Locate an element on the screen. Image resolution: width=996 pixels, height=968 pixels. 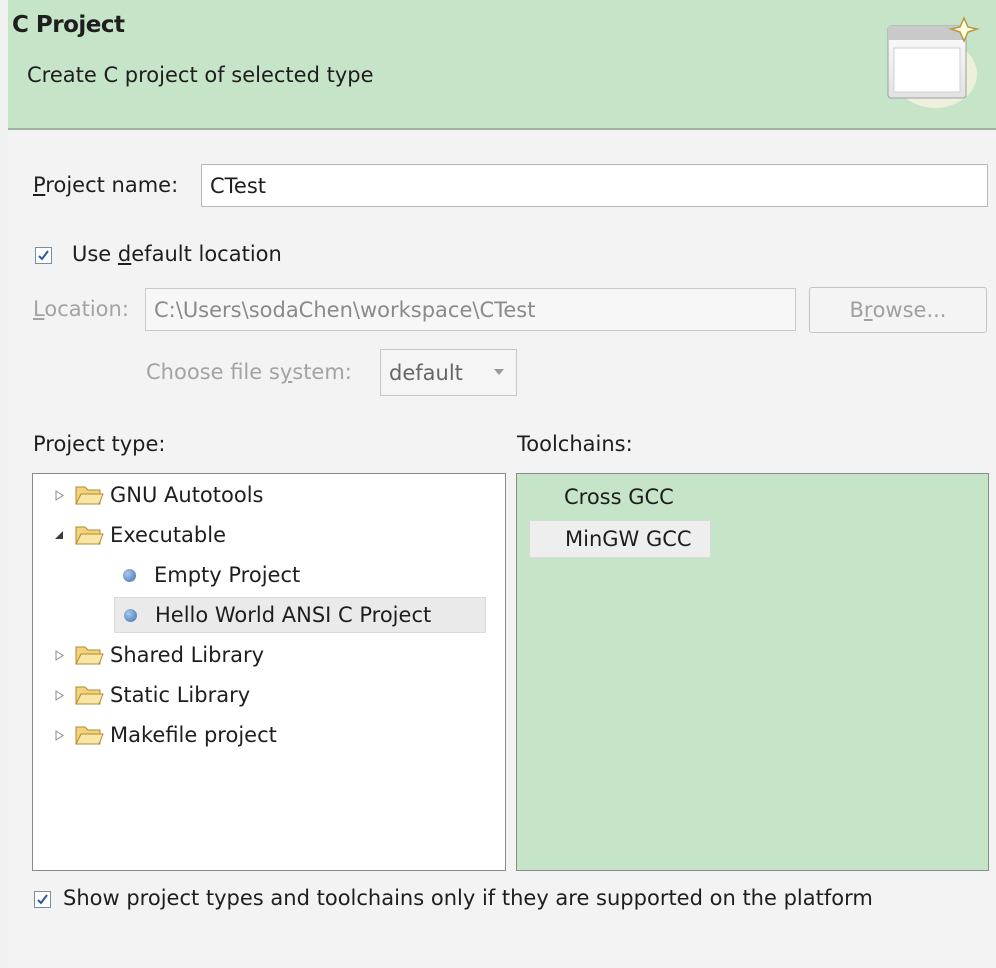
show-supported-checkbox is located at coordinates (42, 899).